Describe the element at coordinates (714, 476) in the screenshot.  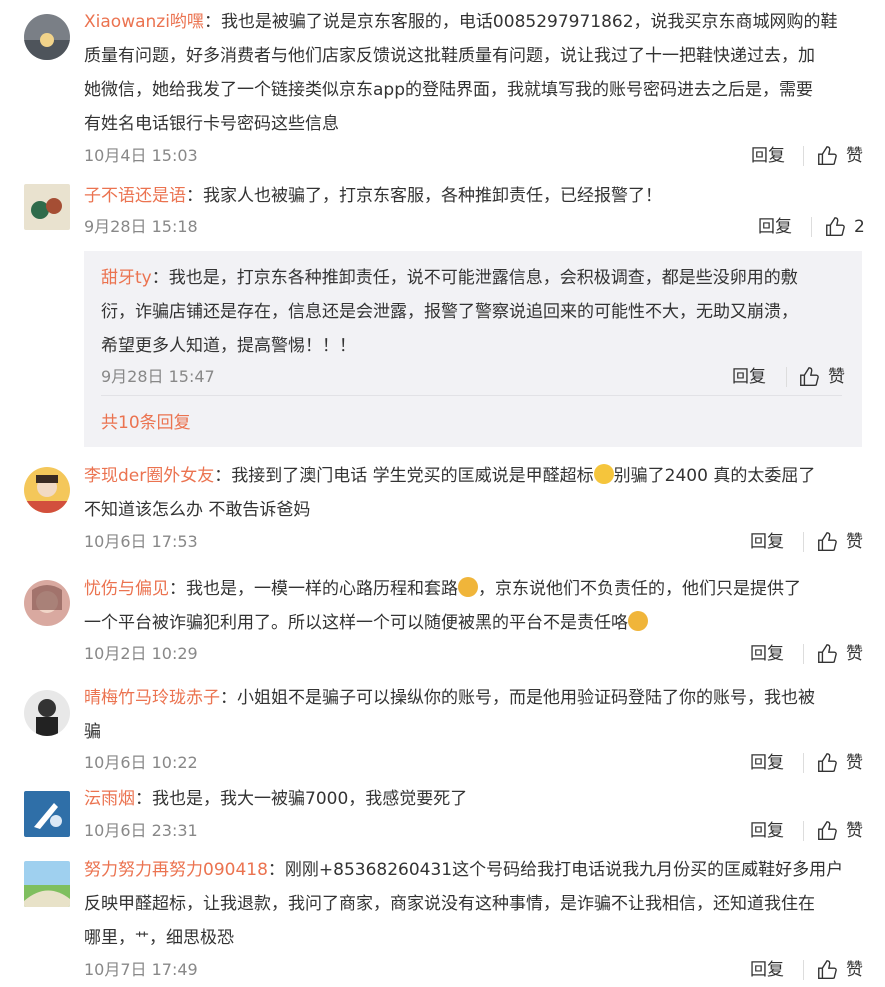
I see `comment-text: 别骗了2400 真的太委屈了` at that location.